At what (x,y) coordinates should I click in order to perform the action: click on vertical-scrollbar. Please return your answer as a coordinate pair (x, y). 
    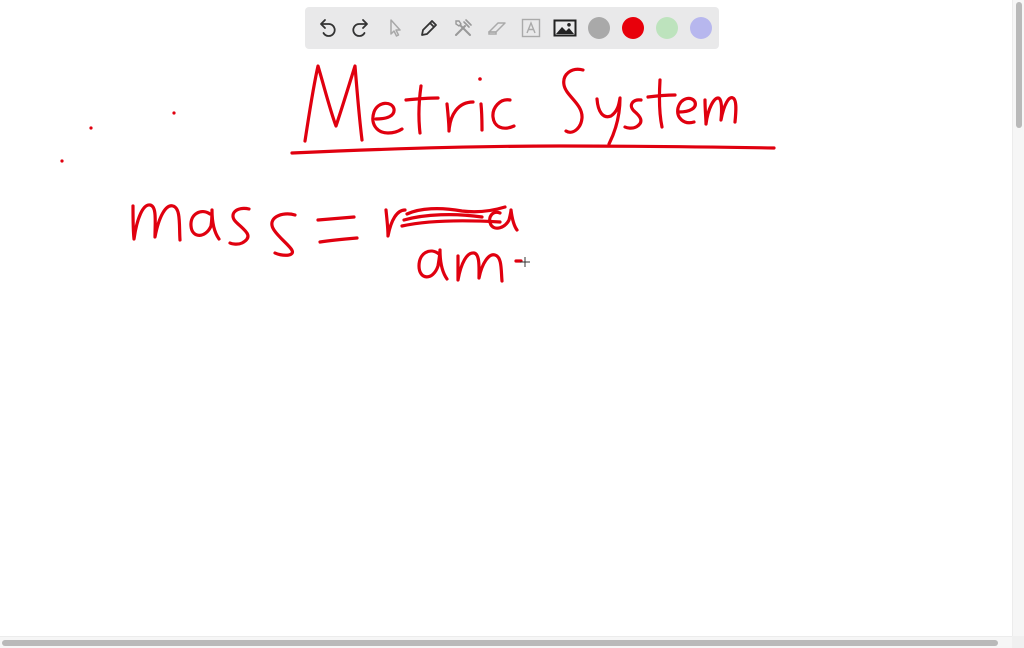
    Looking at the image, I should click on (1018, 318).